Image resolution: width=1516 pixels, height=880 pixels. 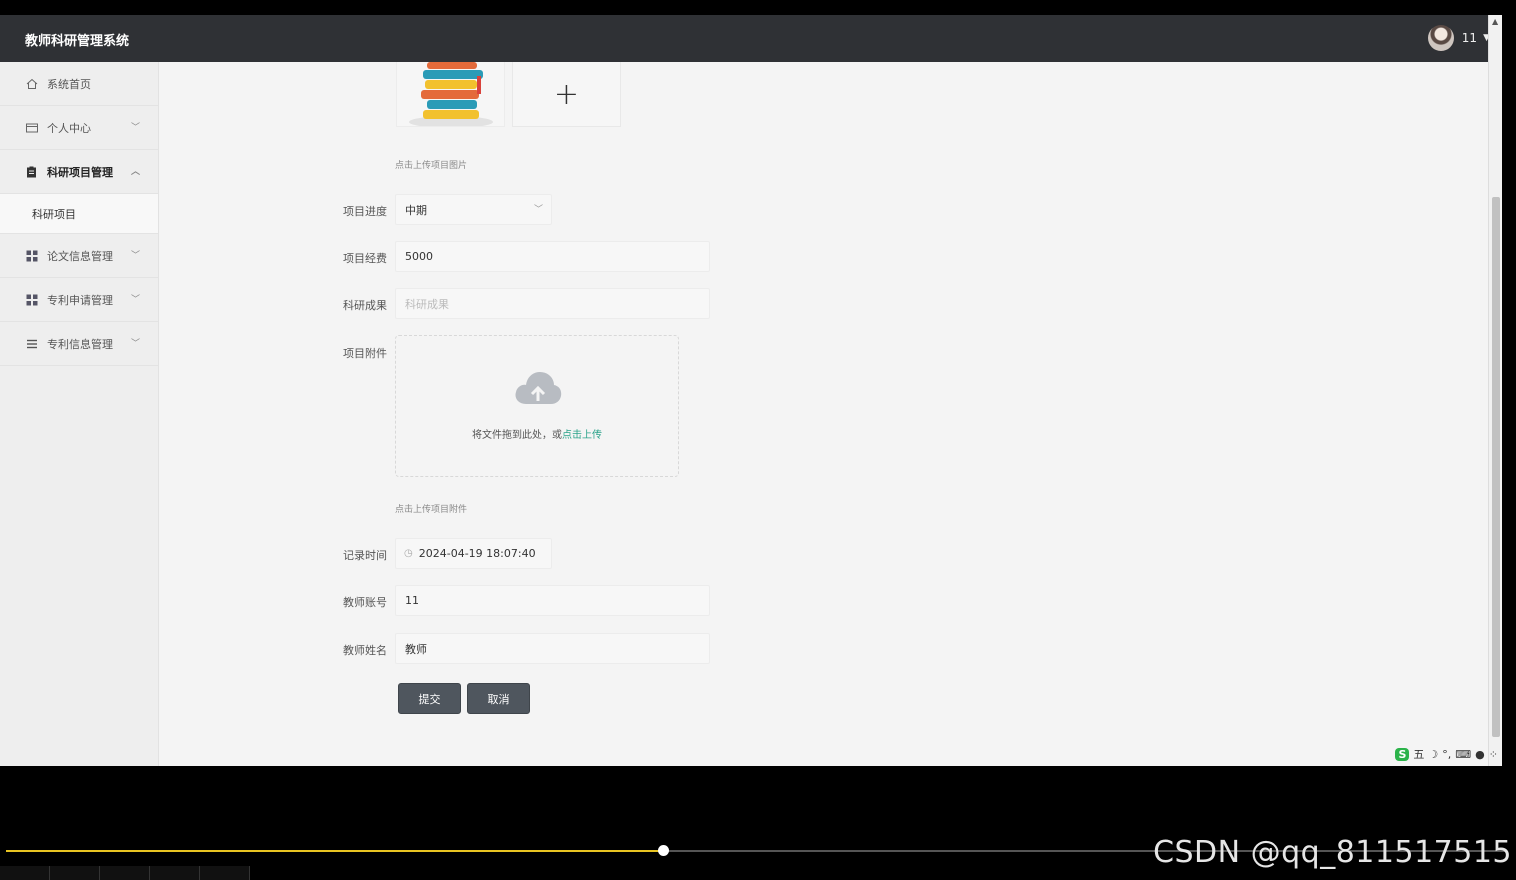 I want to click on progress-value: 中期, so click(x=416, y=210).